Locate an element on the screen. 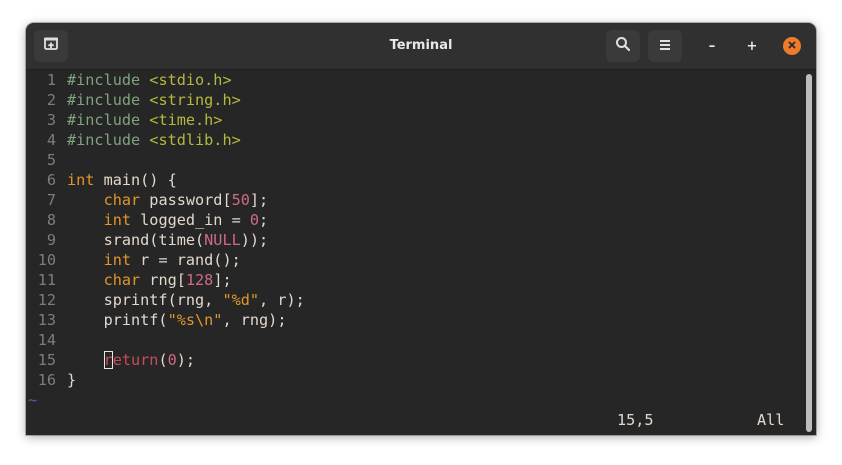 This screenshot has width=842, height=465. line-number: 15 is located at coordinates (46, 360).